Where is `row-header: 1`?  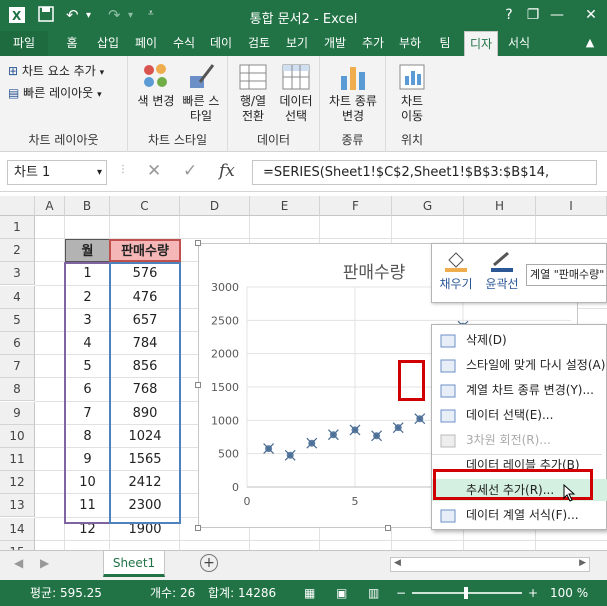
row-header: 1 is located at coordinates (17, 227).